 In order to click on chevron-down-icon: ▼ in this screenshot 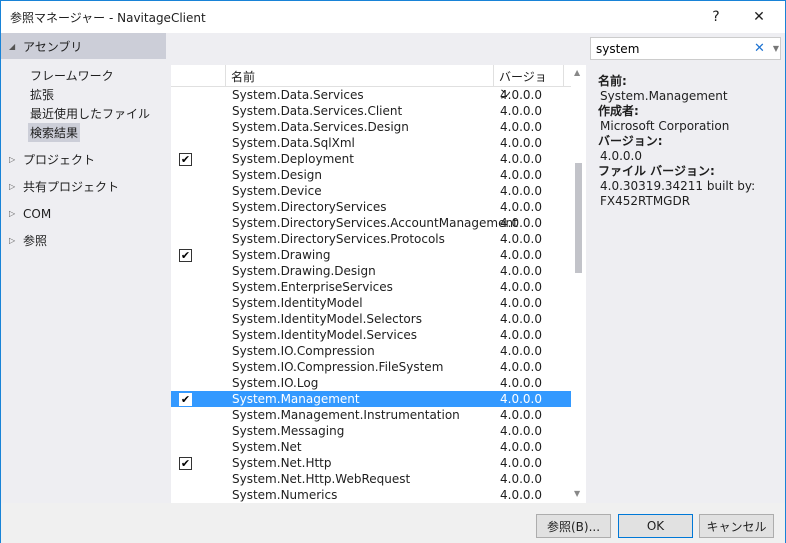, I will do `click(776, 48)`.